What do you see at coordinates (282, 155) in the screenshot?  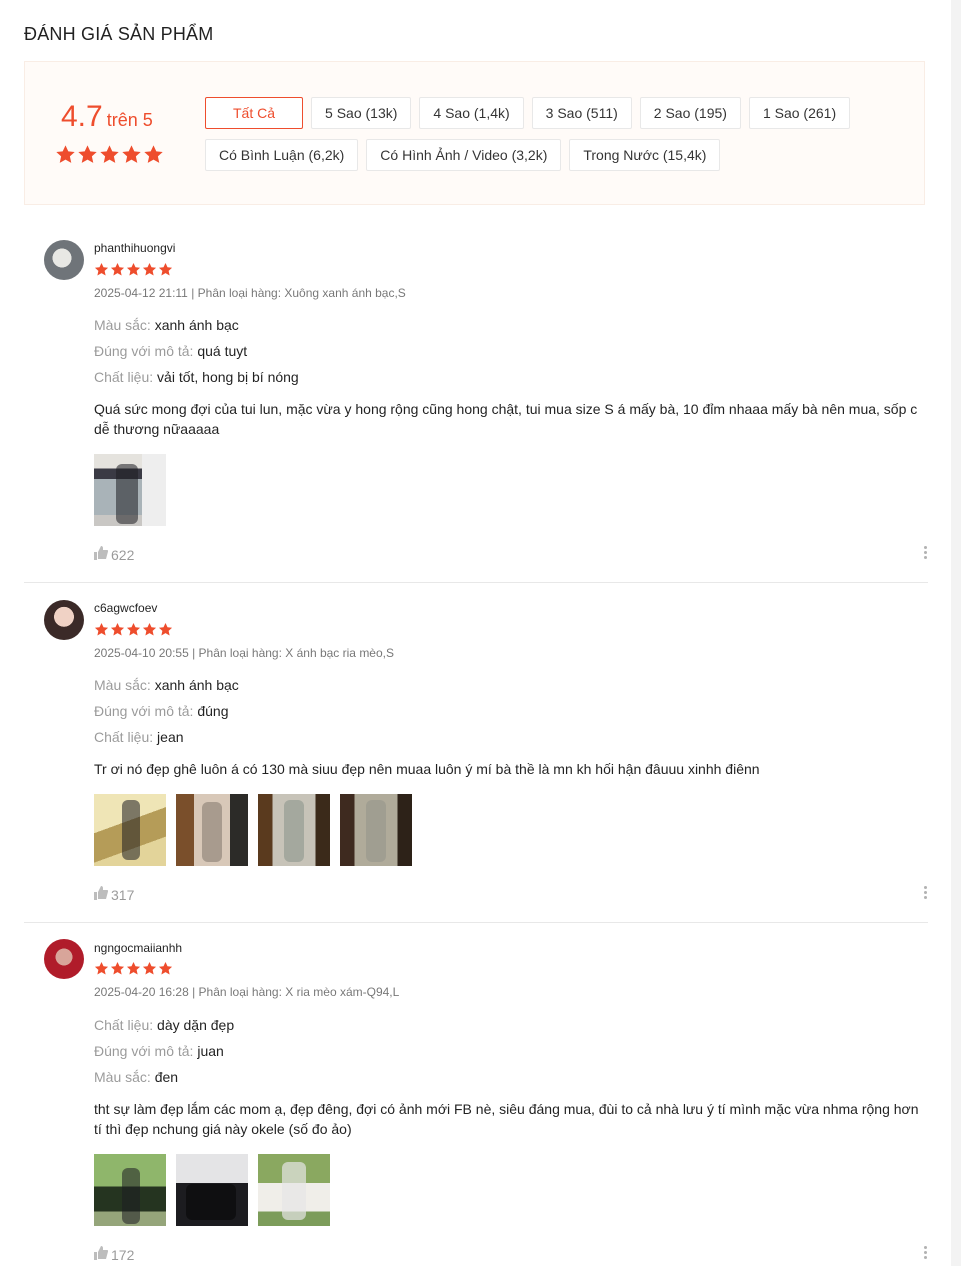 I see `filter-with-comment: Có Bình Luận (6,2k)` at bounding box center [282, 155].